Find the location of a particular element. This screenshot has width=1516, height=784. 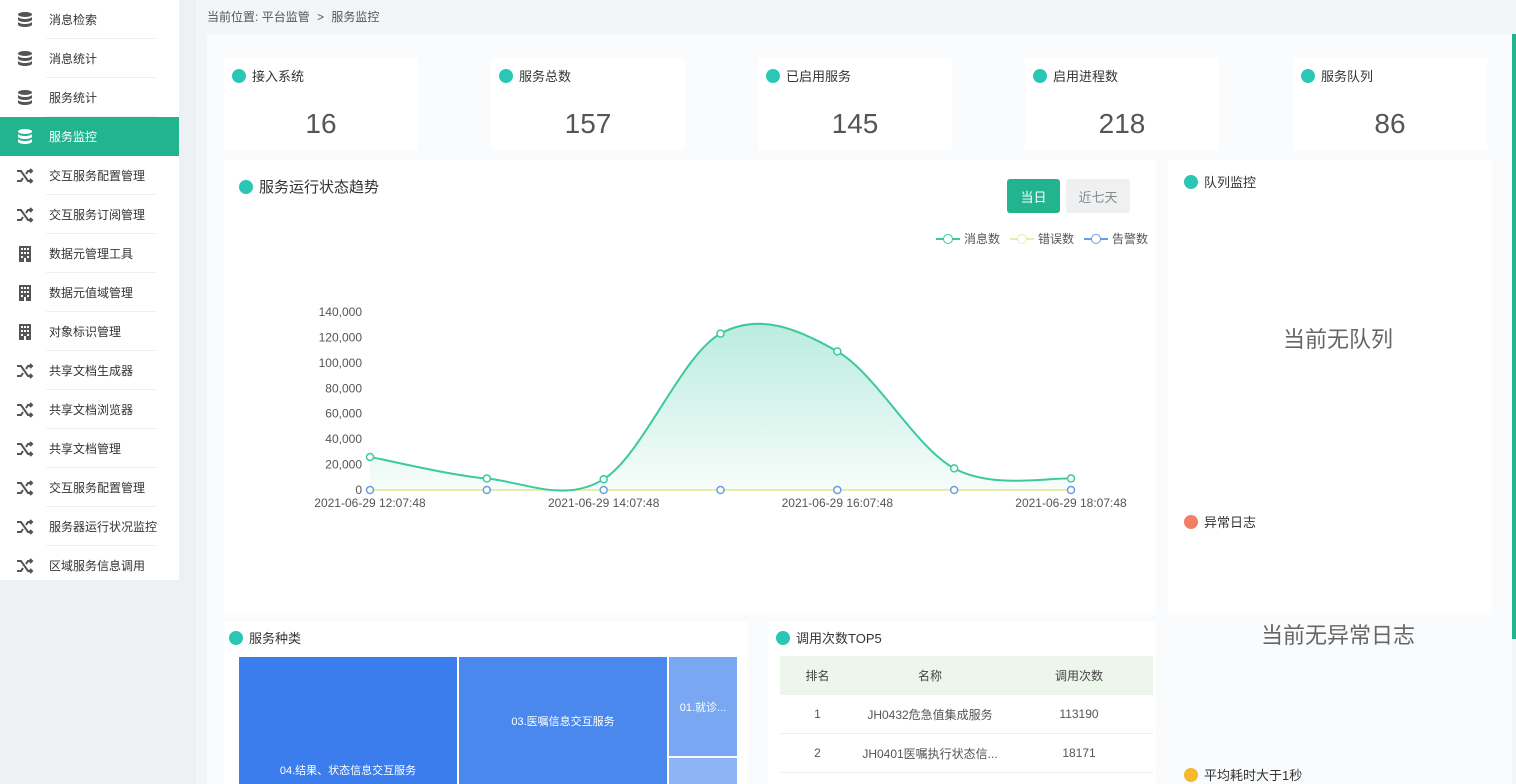

sidebar-item-label: 共享文档浏览器 is located at coordinates (91, 410).